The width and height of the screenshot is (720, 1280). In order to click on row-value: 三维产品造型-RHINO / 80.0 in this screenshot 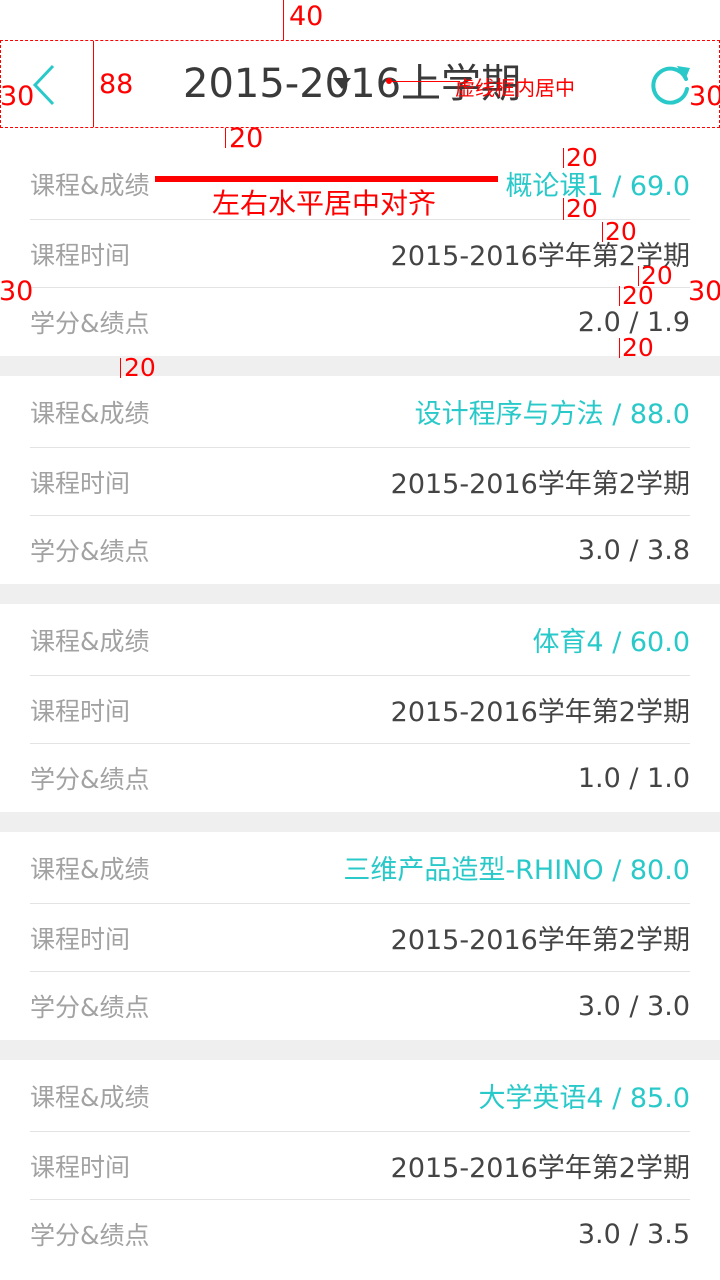, I will do `click(516, 870)`.